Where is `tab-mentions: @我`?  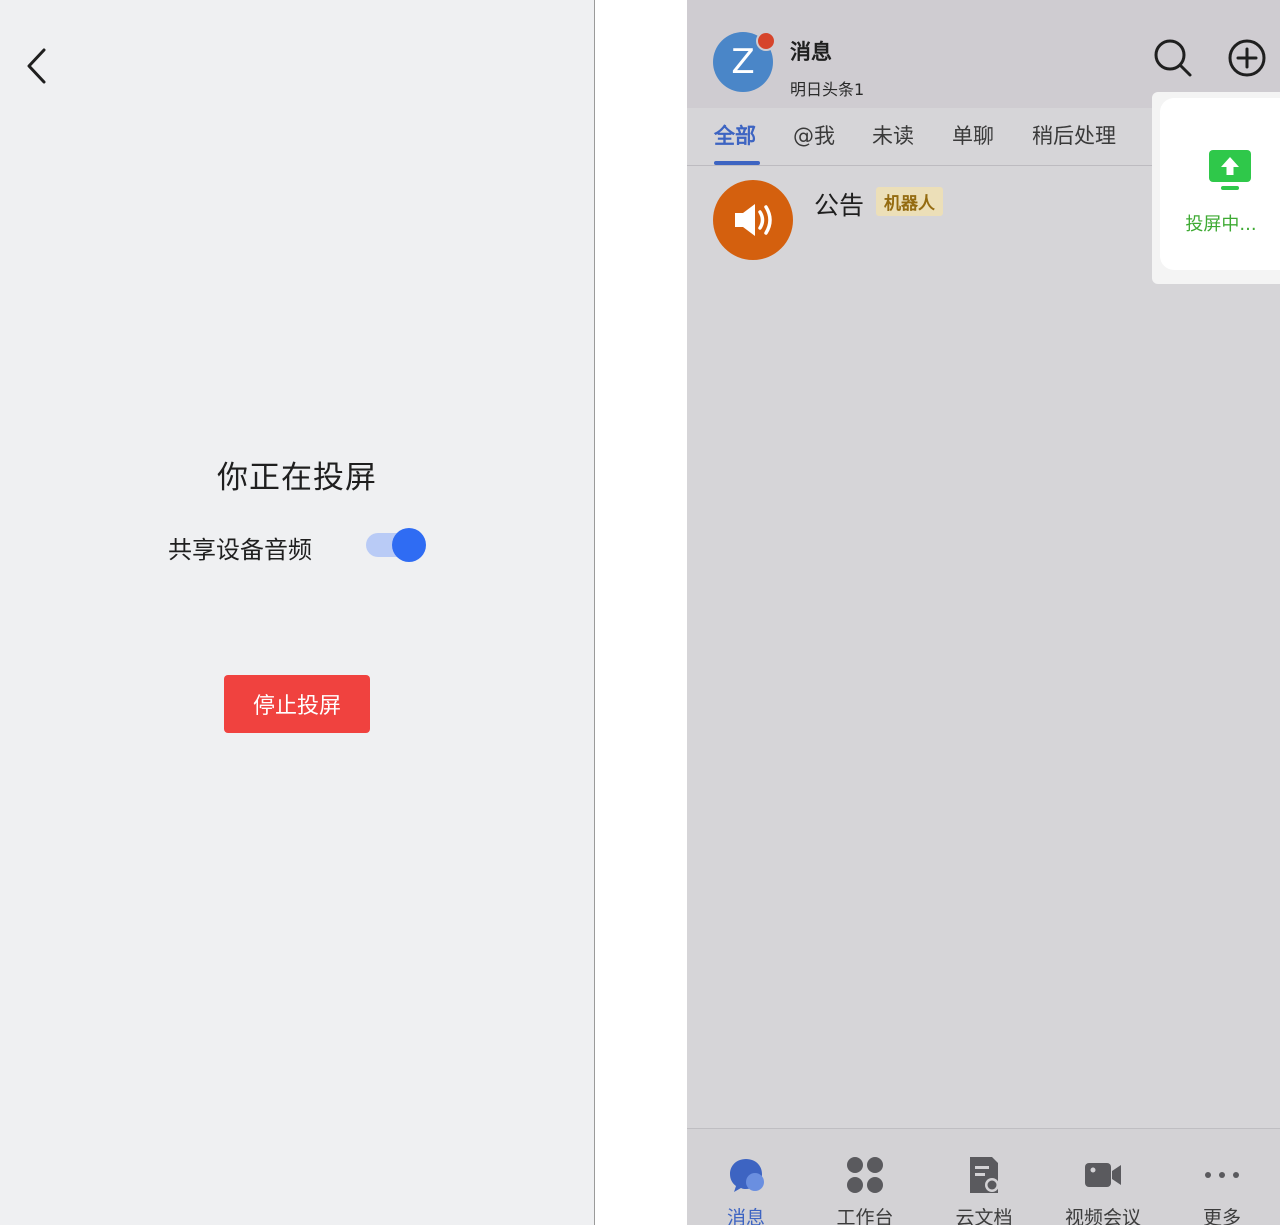
tab-mentions: @我 is located at coordinates (814, 135).